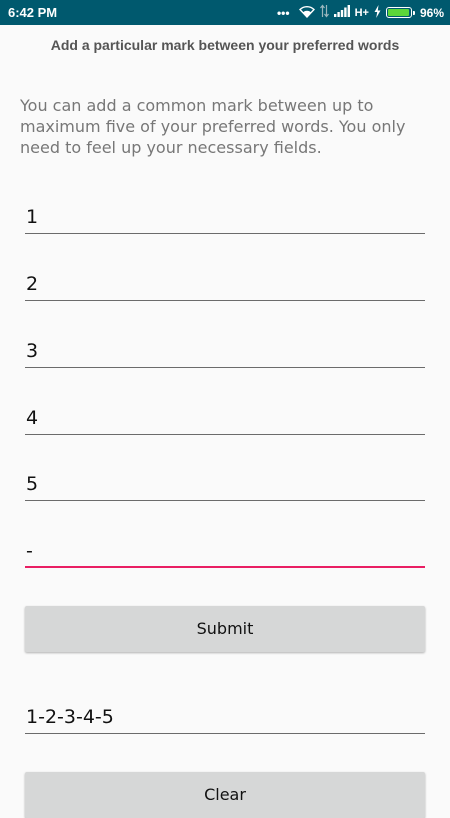 This screenshot has height=818, width=450. What do you see at coordinates (324, 12) in the screenshot?
I see `data-transfer-icon` at bounding box center [324, 12].